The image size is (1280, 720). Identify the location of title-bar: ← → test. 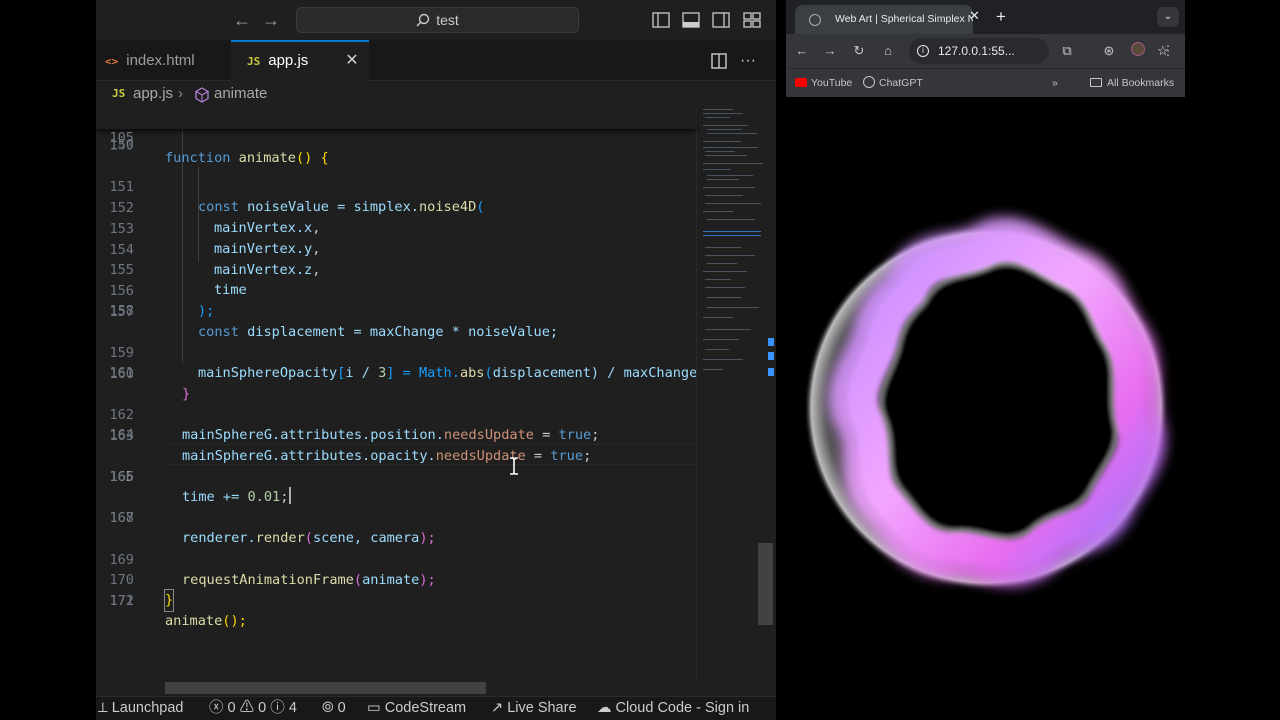
(436, 20).